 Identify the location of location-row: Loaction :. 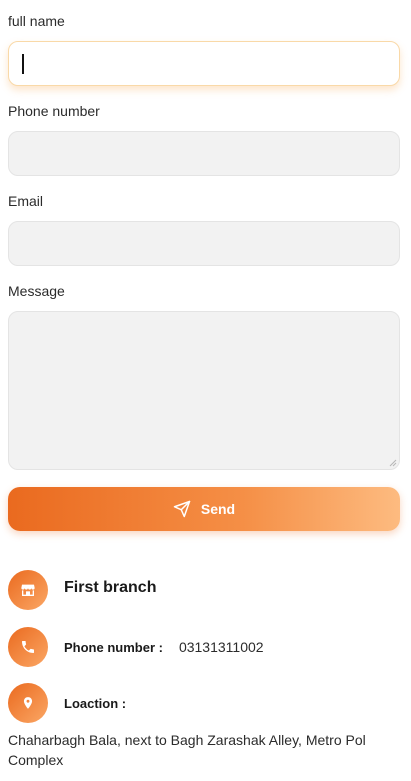
(95, 703).